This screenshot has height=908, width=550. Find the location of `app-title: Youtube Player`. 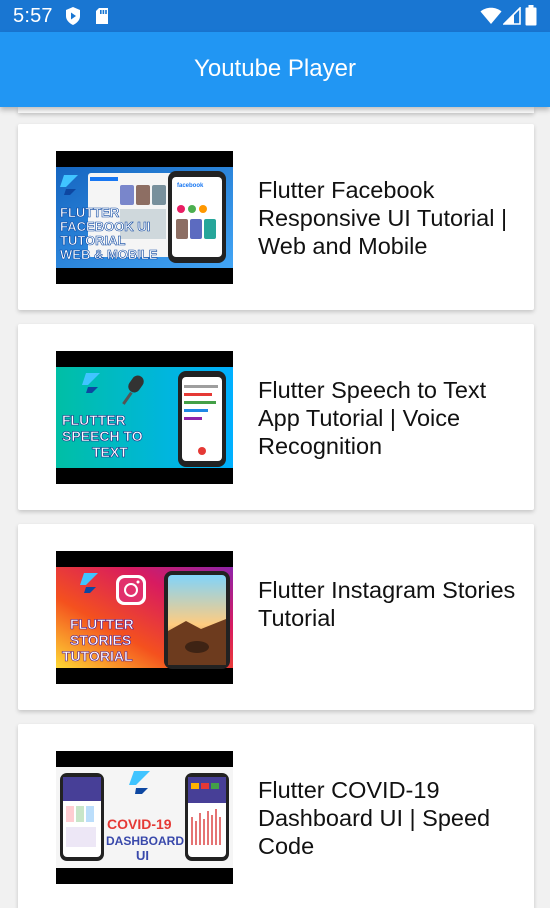

app-title: Youtube Player is located at coordinates (275, 68).